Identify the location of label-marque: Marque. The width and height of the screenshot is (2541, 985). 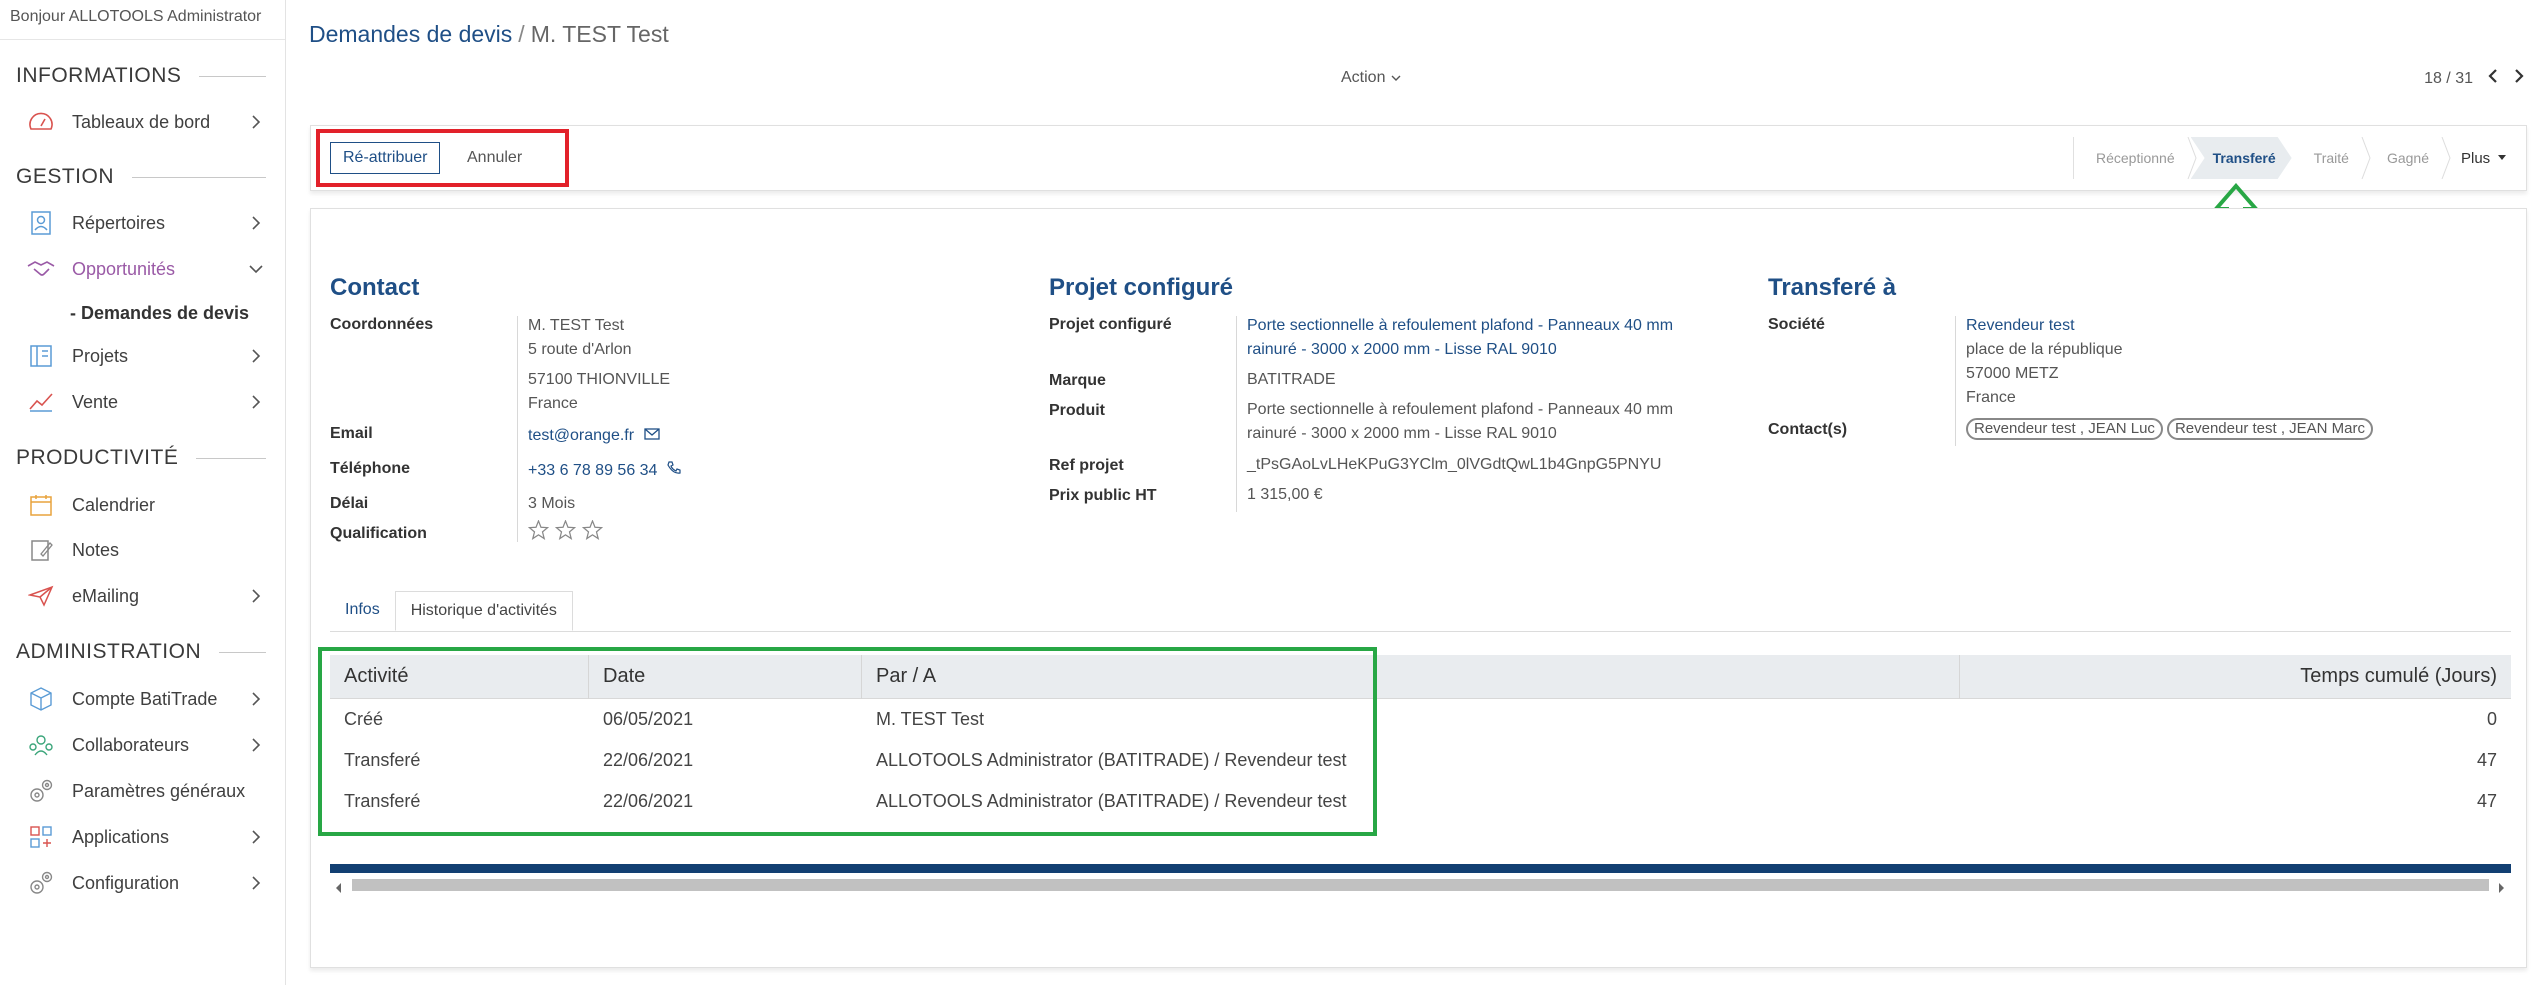
(1077, 380).